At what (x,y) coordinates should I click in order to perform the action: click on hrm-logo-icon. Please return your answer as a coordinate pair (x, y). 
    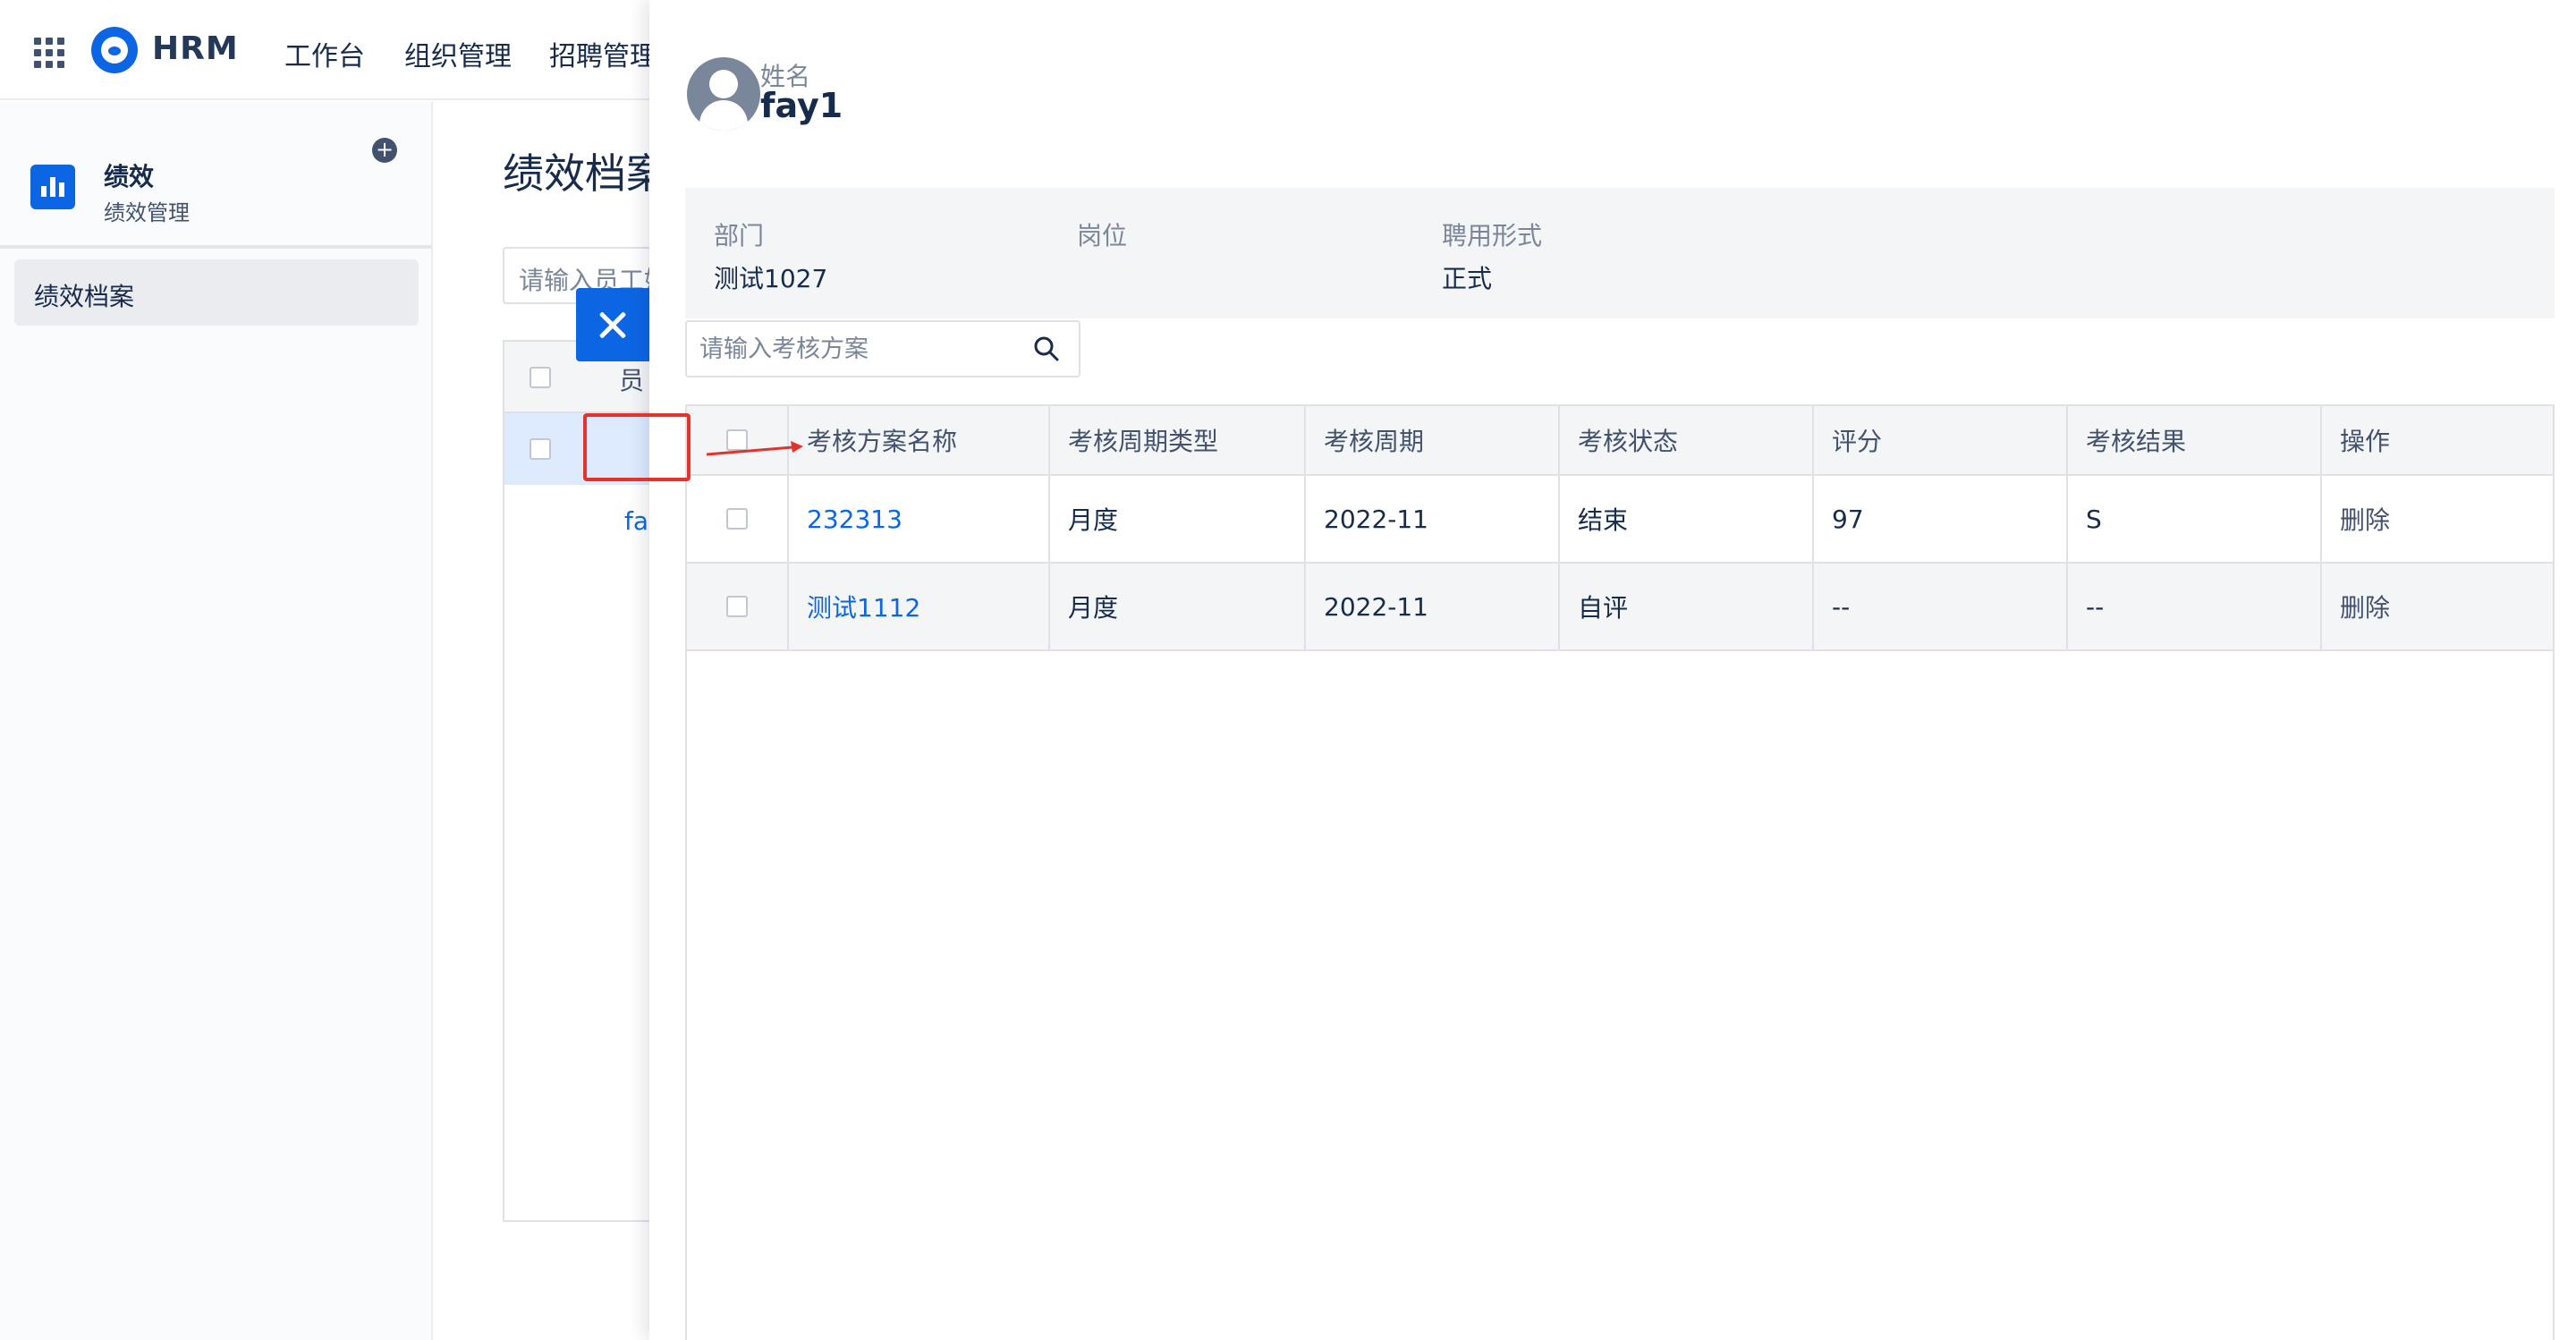
    Looking at the image, I should click on (114, 50).